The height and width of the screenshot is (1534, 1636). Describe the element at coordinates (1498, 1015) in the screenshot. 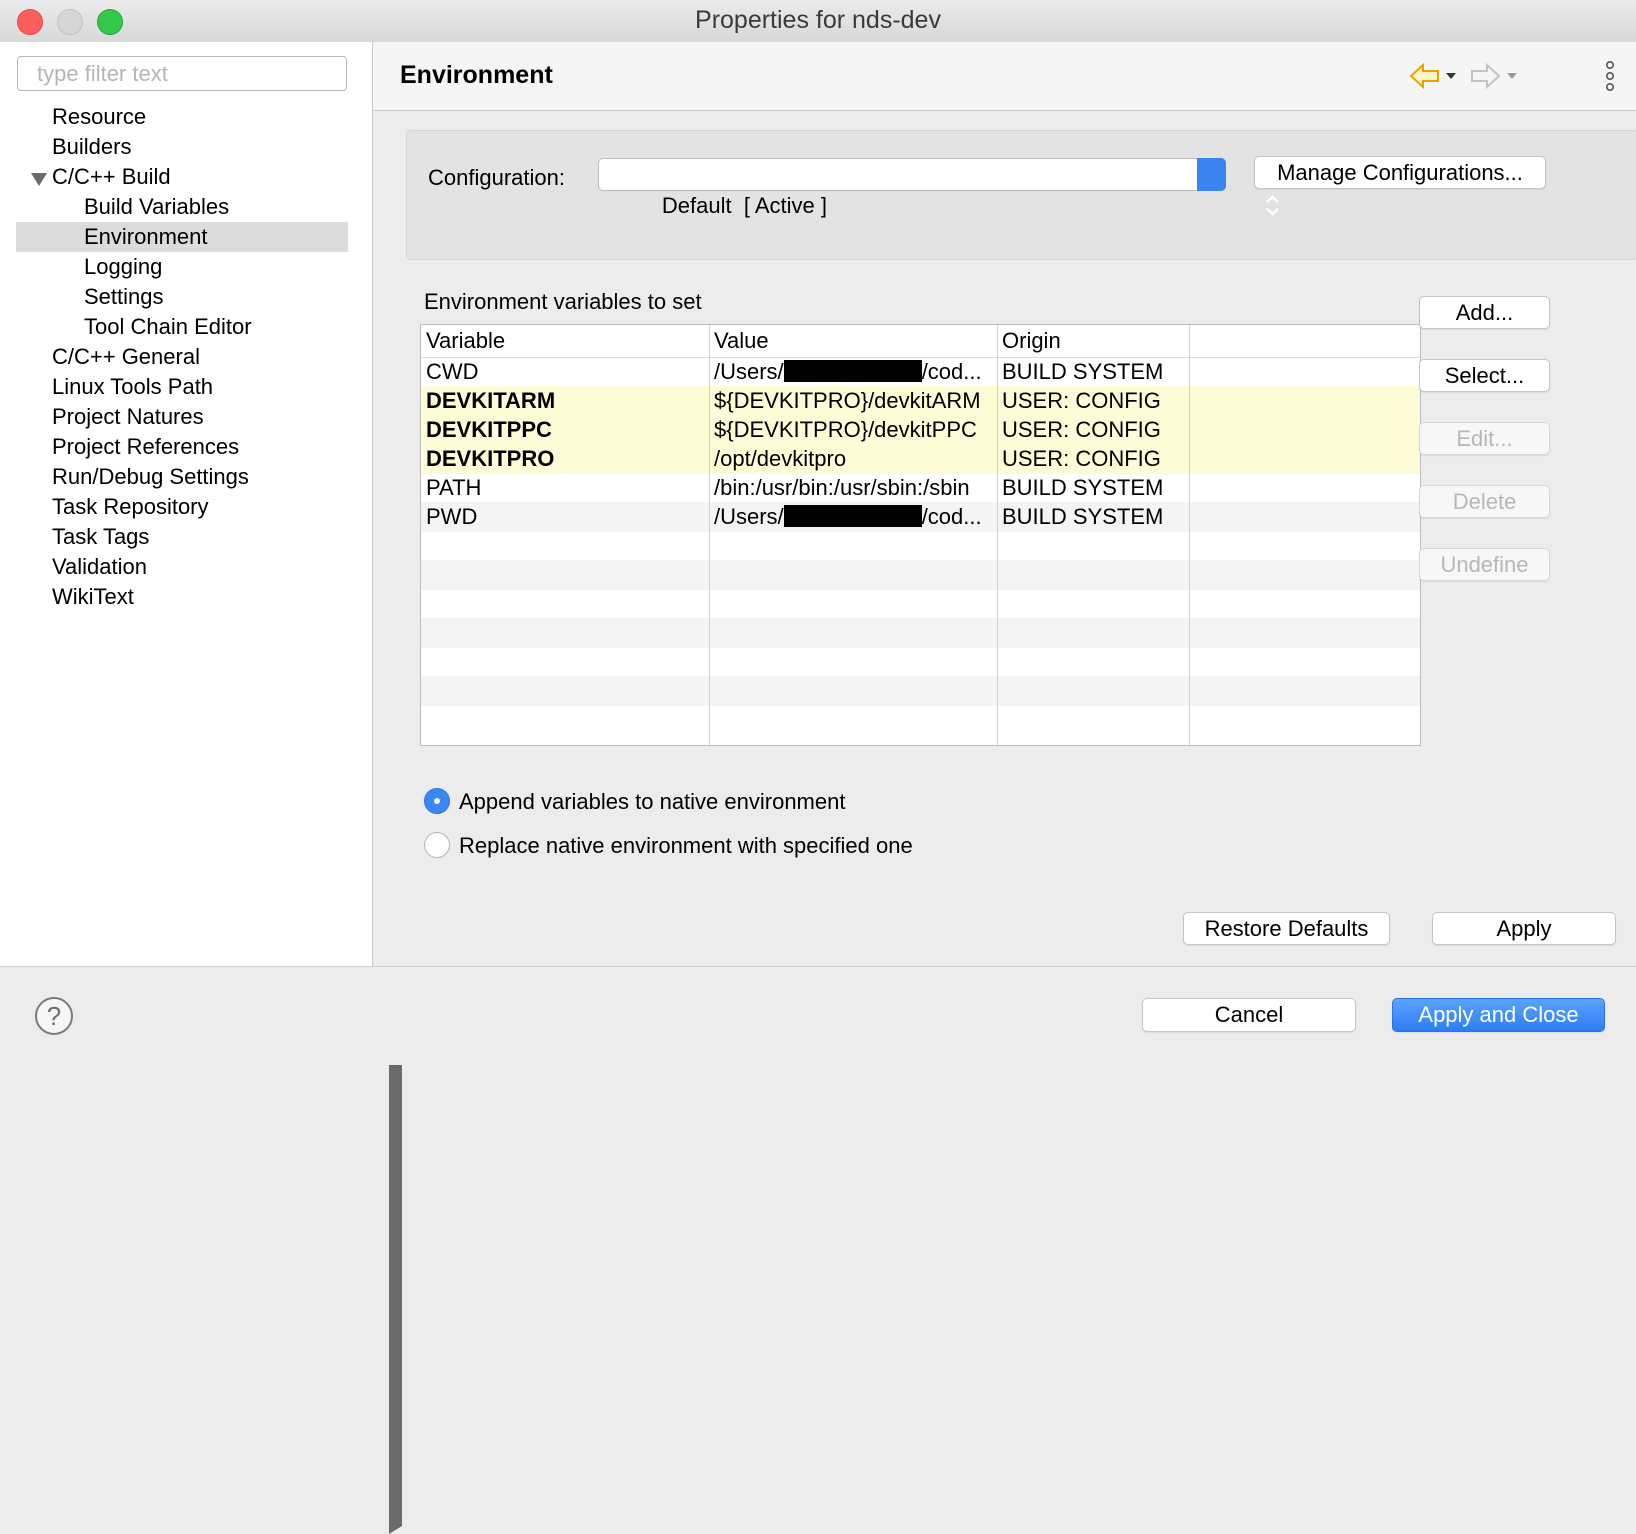

I see `apply-and-close-button: Apply and Close` at that location.